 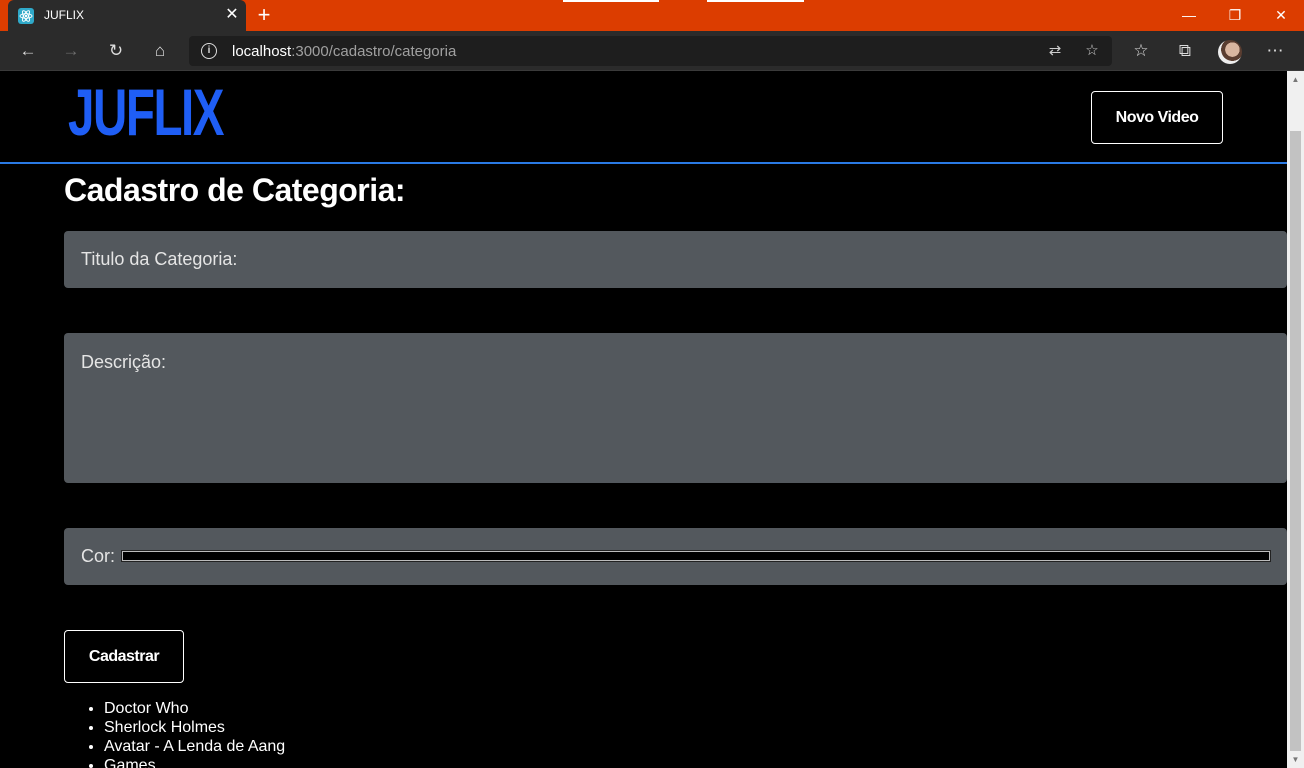 What do you see at coordinates (159, 259) in the screenshot?
I see `title-field-label: Titulo da Categoria:` at bounding box center [159, 259].